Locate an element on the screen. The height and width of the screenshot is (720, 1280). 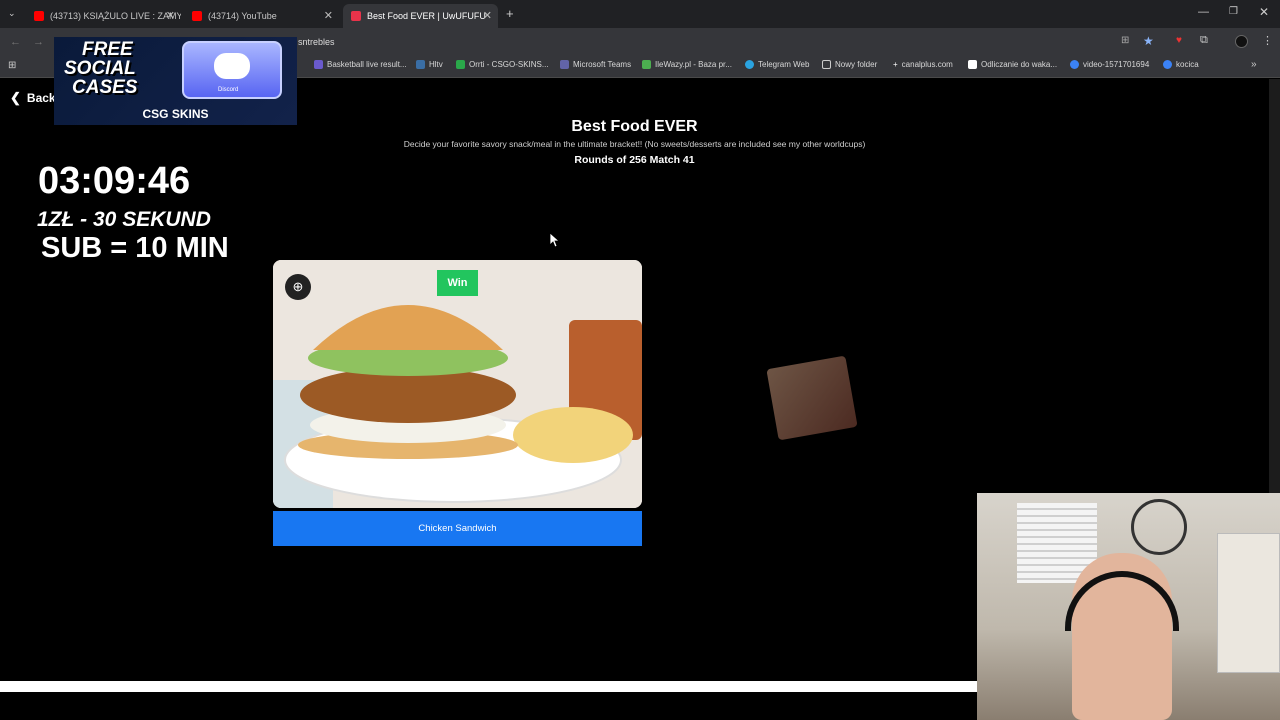
bookmark-label: Hltv is located at coordinates (436, 64).